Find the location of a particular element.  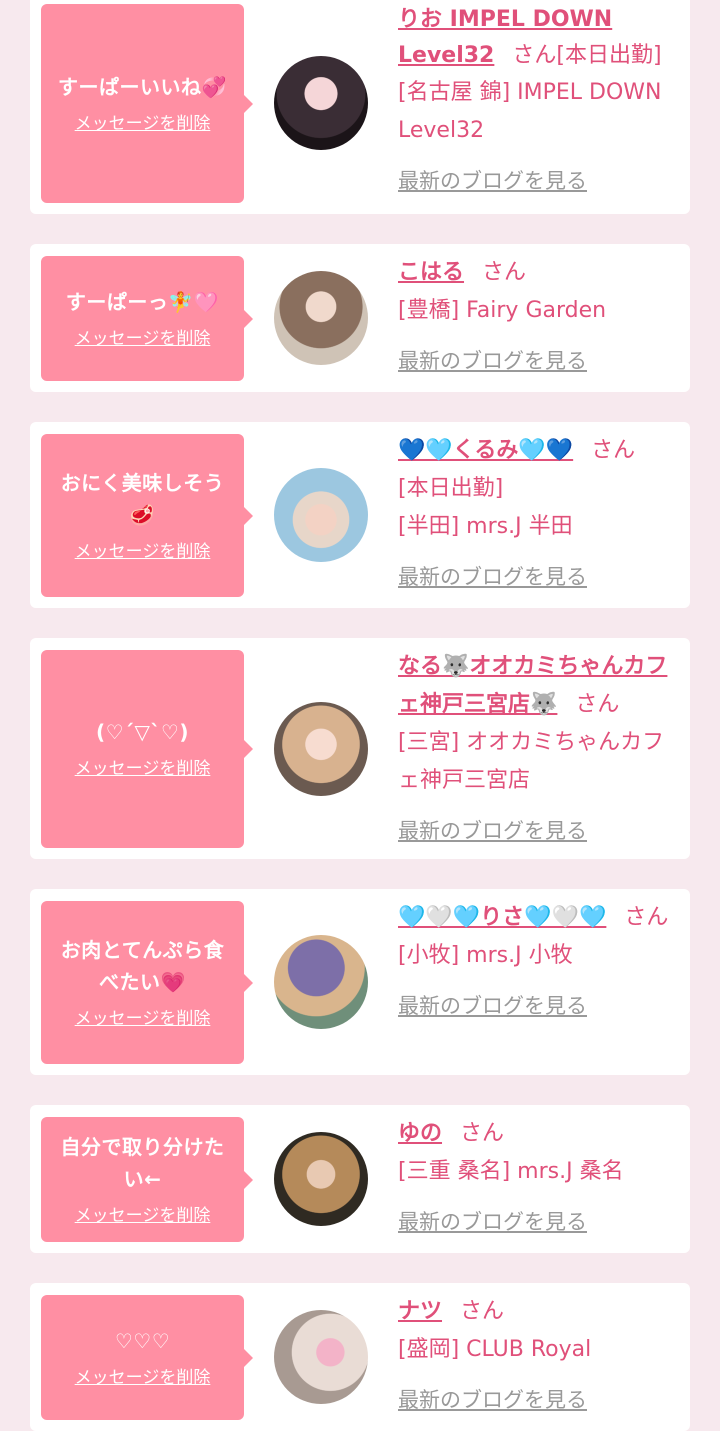

message-bubble: おにく美味しそう🥩 メッセージを削除 is located at coordinates (147, 515).